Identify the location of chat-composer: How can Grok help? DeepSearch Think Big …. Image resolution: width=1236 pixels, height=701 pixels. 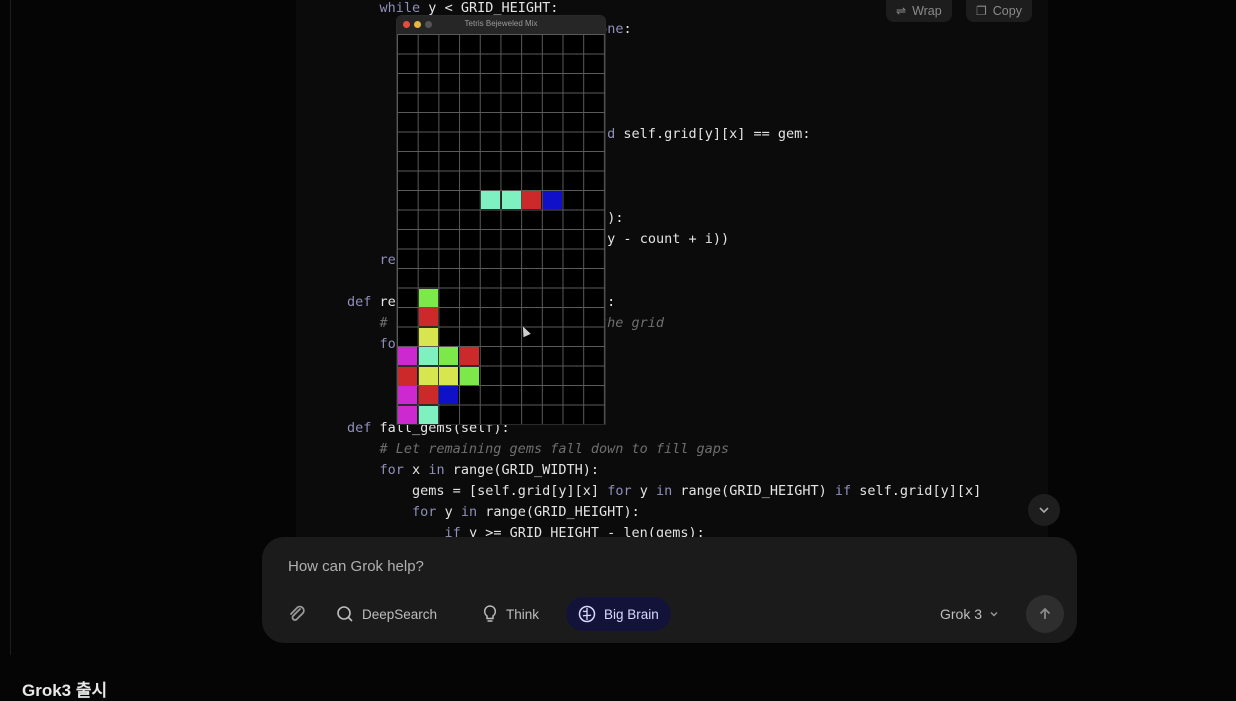
(669, 590).